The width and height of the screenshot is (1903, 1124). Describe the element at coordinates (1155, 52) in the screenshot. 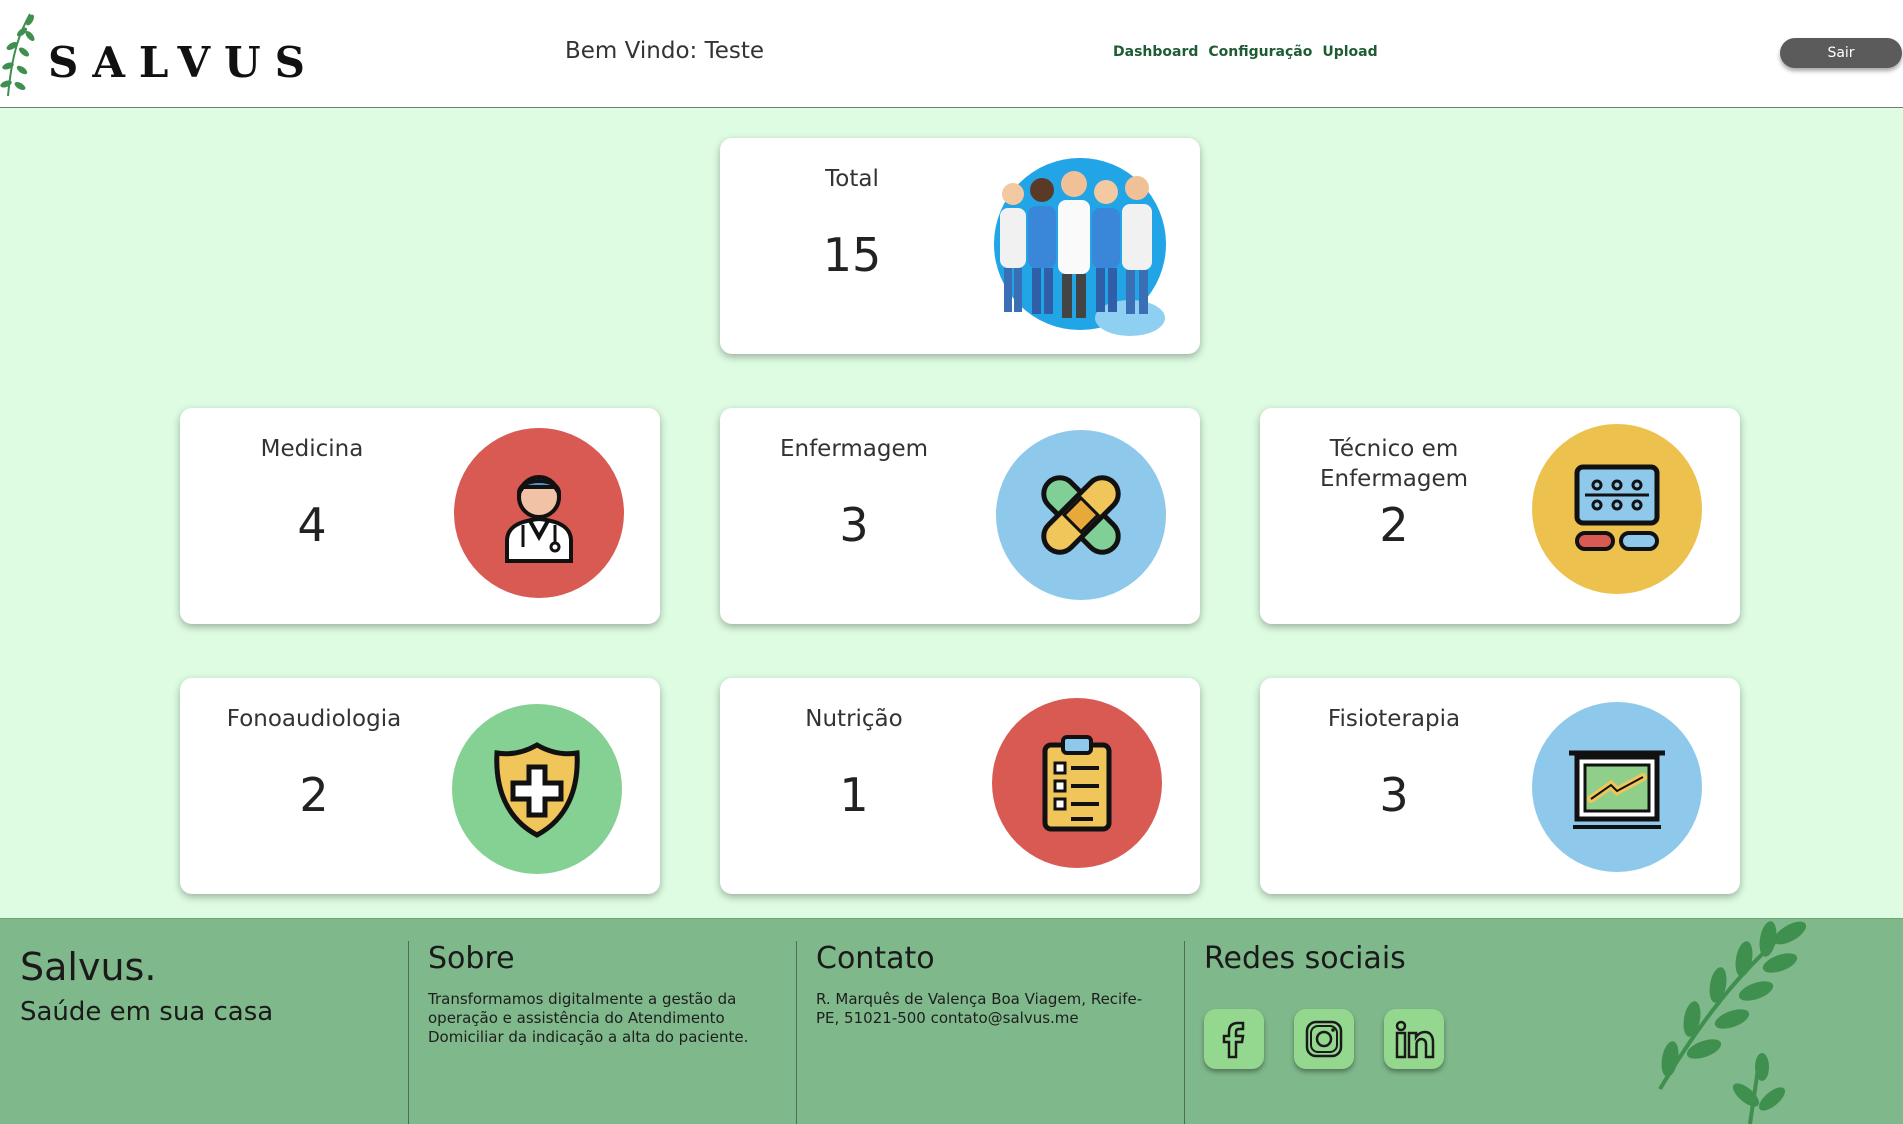

I see `nav-dashboard: Dashboard` at that location.